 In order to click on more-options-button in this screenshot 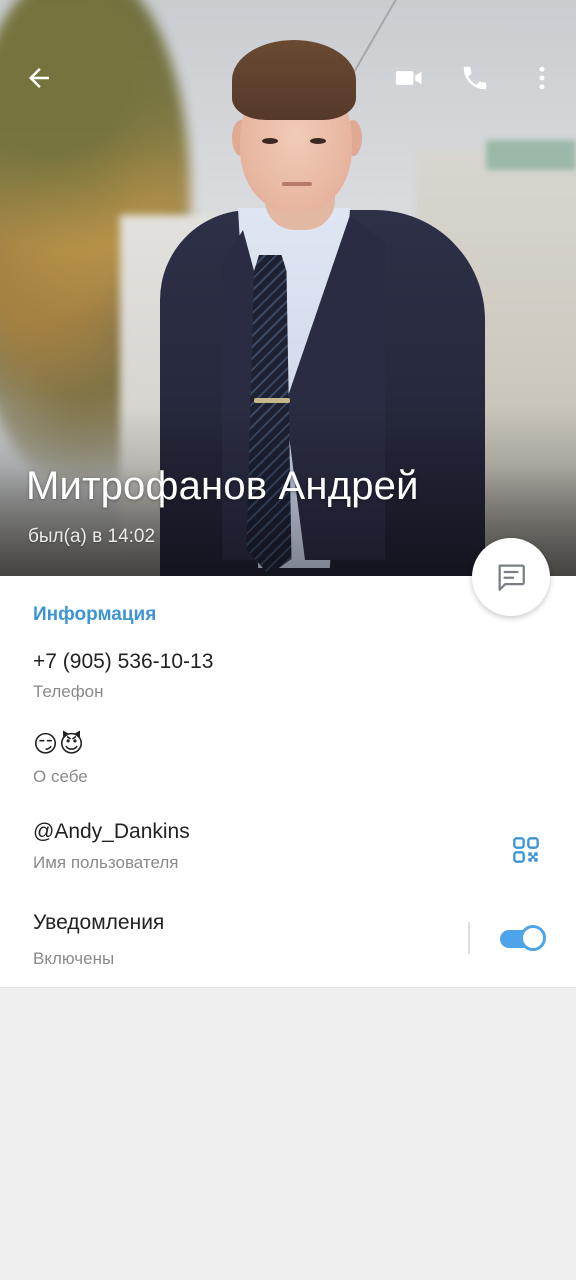, I will do `click(542, 78)`.